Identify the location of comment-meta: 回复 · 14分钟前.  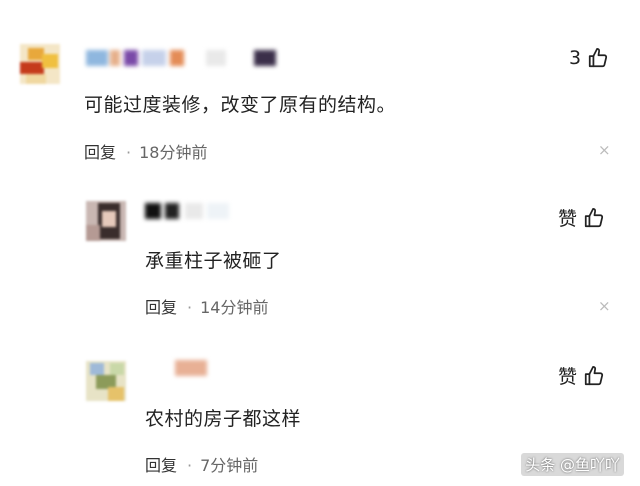
(206, 306).